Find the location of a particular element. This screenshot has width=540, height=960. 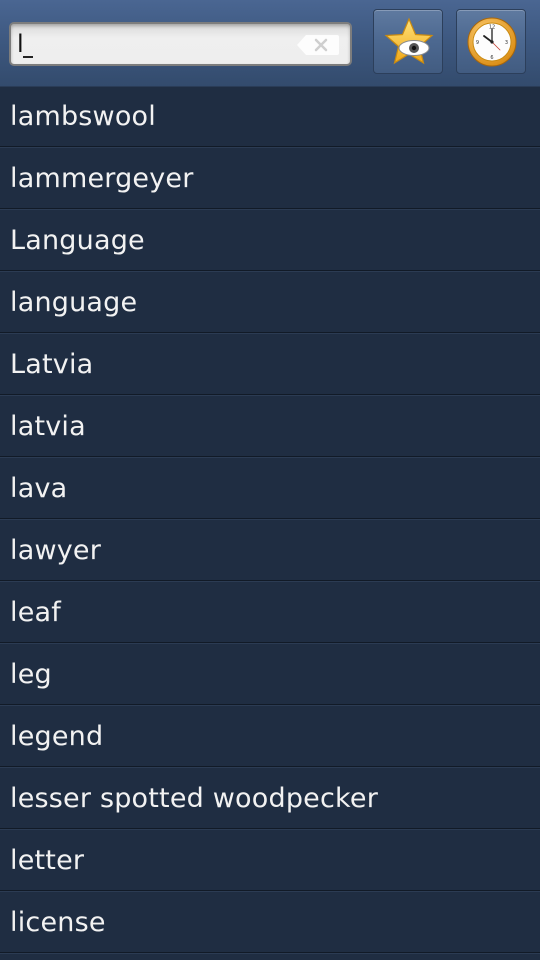

clock-icon: 12 3 6 9 is located at coordinates (492, 42).